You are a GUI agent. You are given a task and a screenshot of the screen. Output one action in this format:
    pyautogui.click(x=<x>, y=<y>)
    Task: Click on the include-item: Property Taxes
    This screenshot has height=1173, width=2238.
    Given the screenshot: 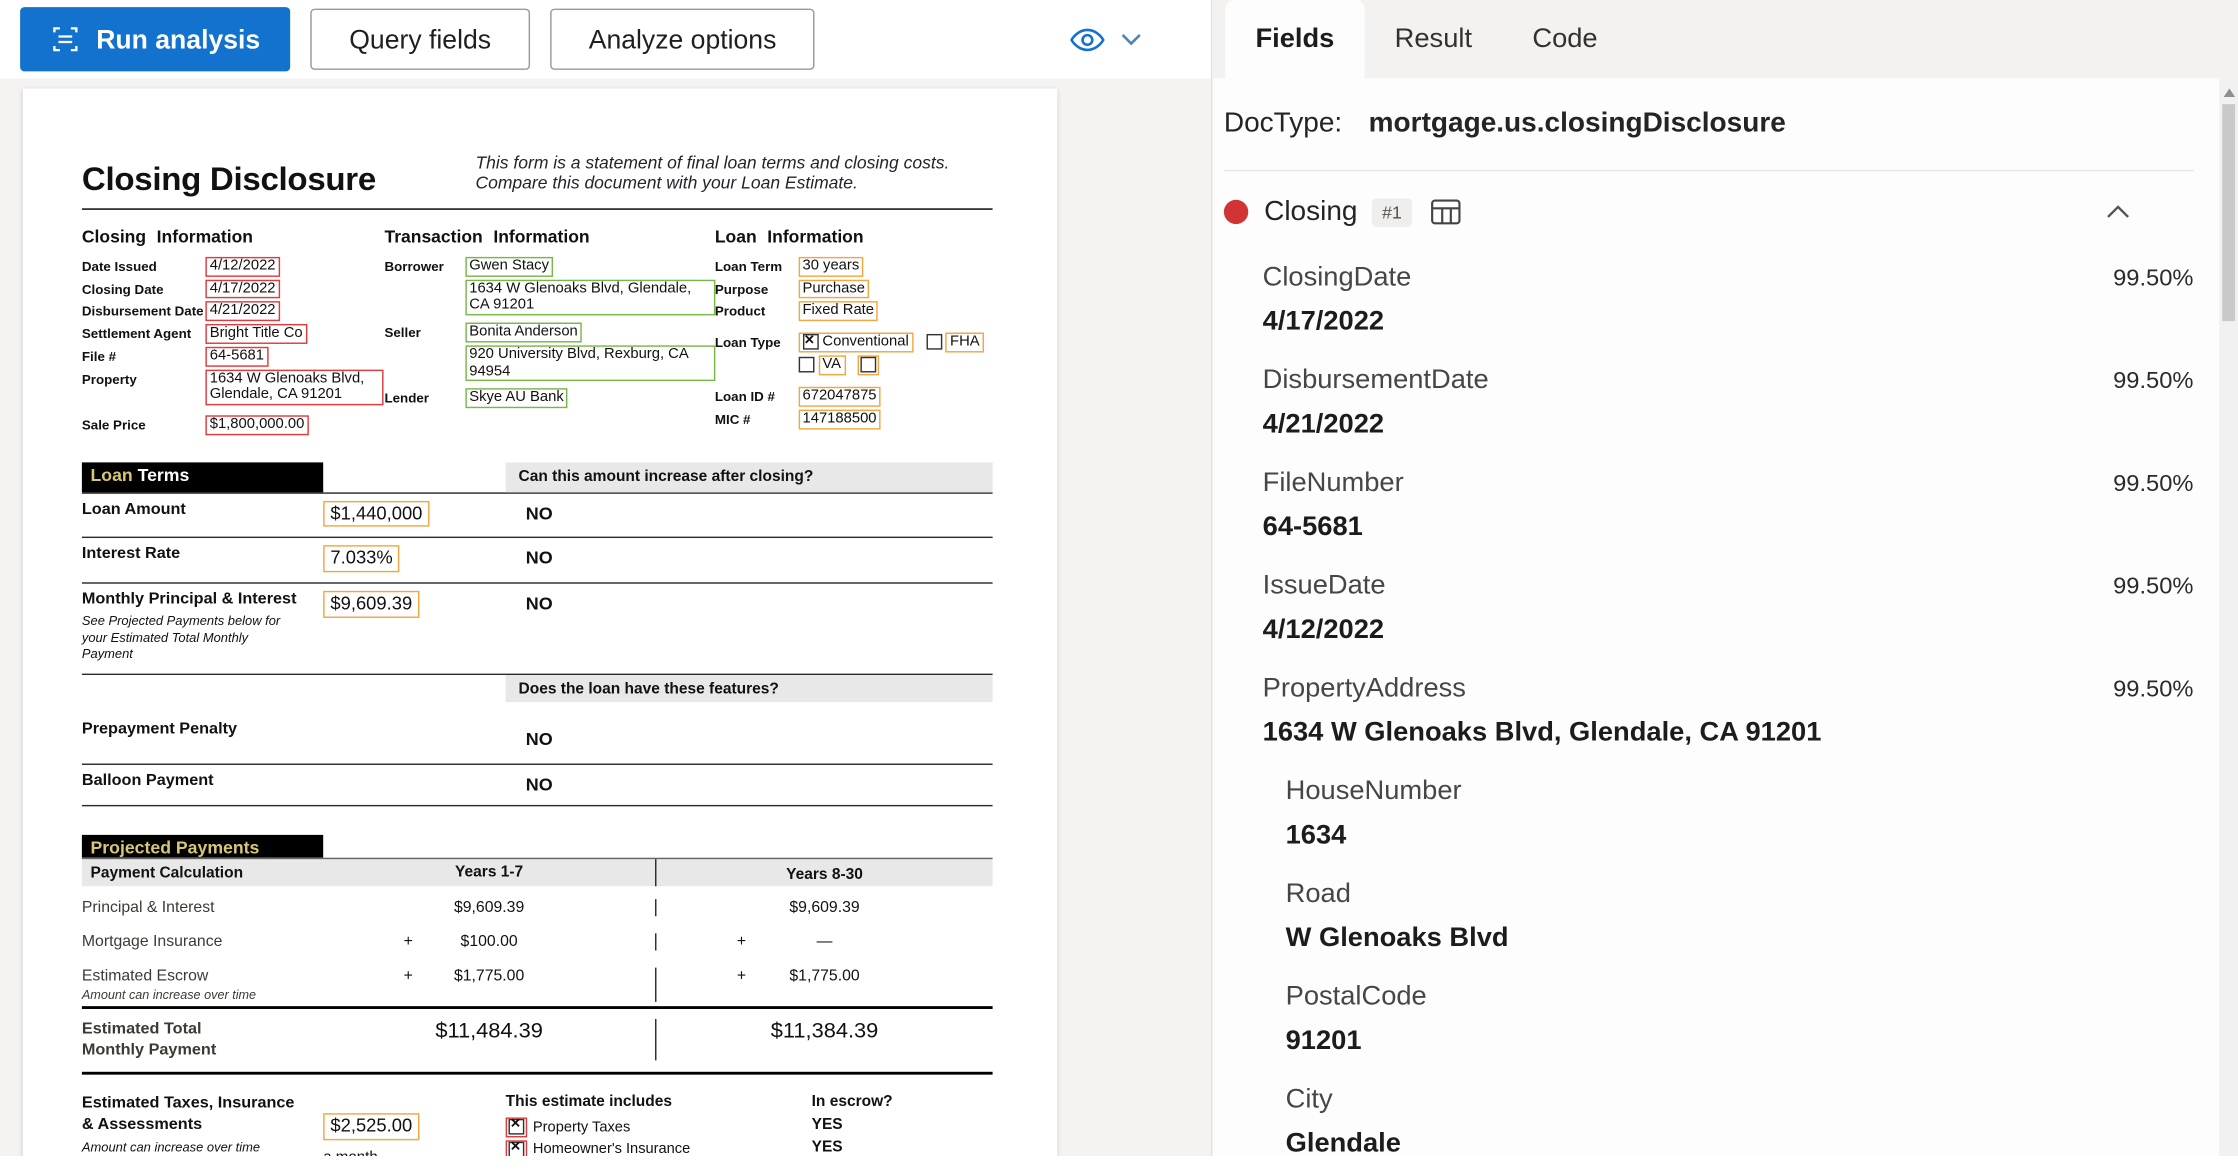 What is the action you would take?
    pyautogui.click(x=658, y=1128)
    